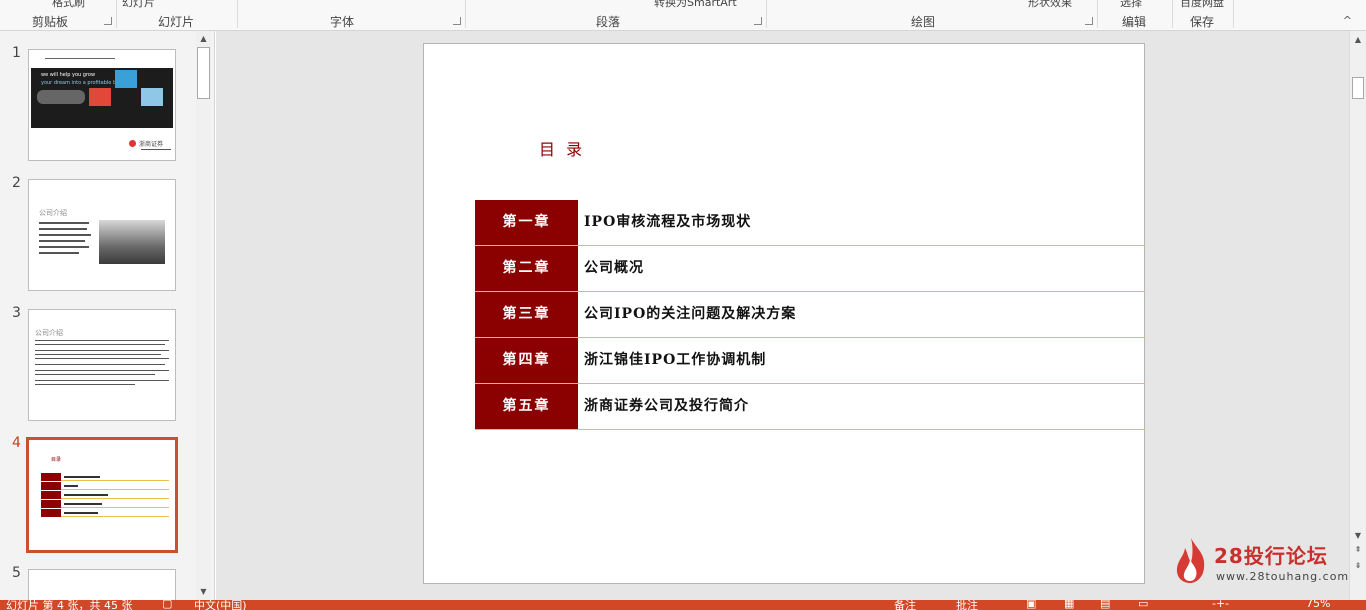 This screenshot has height=610, width=1366. What do you see at coordinates (68, 75) in the screenshot?
I see `thumb-banner-line1: we will help you grow` at bounding box center [68, 75].